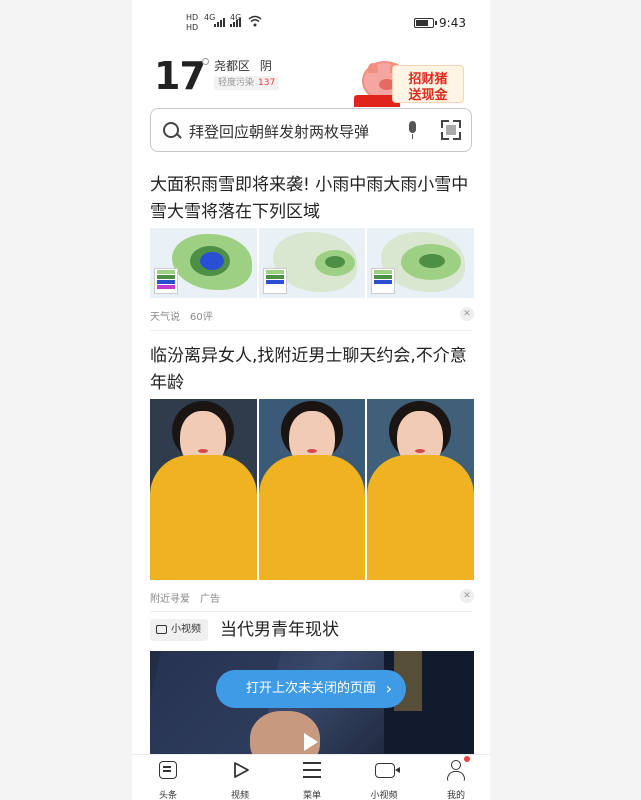  What do you see at coordinates (171, 130) in the screenshot?
I see `search-icon` at bounding box center [171, 130].